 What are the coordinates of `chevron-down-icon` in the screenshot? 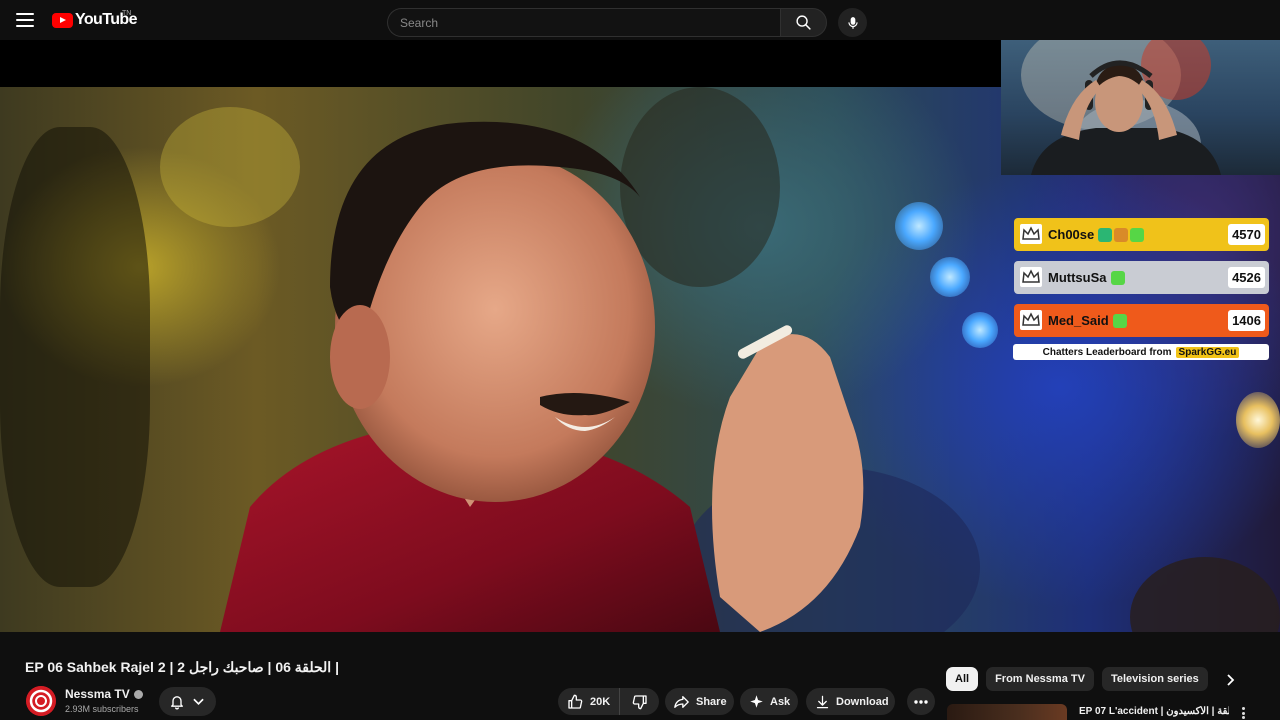 It's located at (198, 701).